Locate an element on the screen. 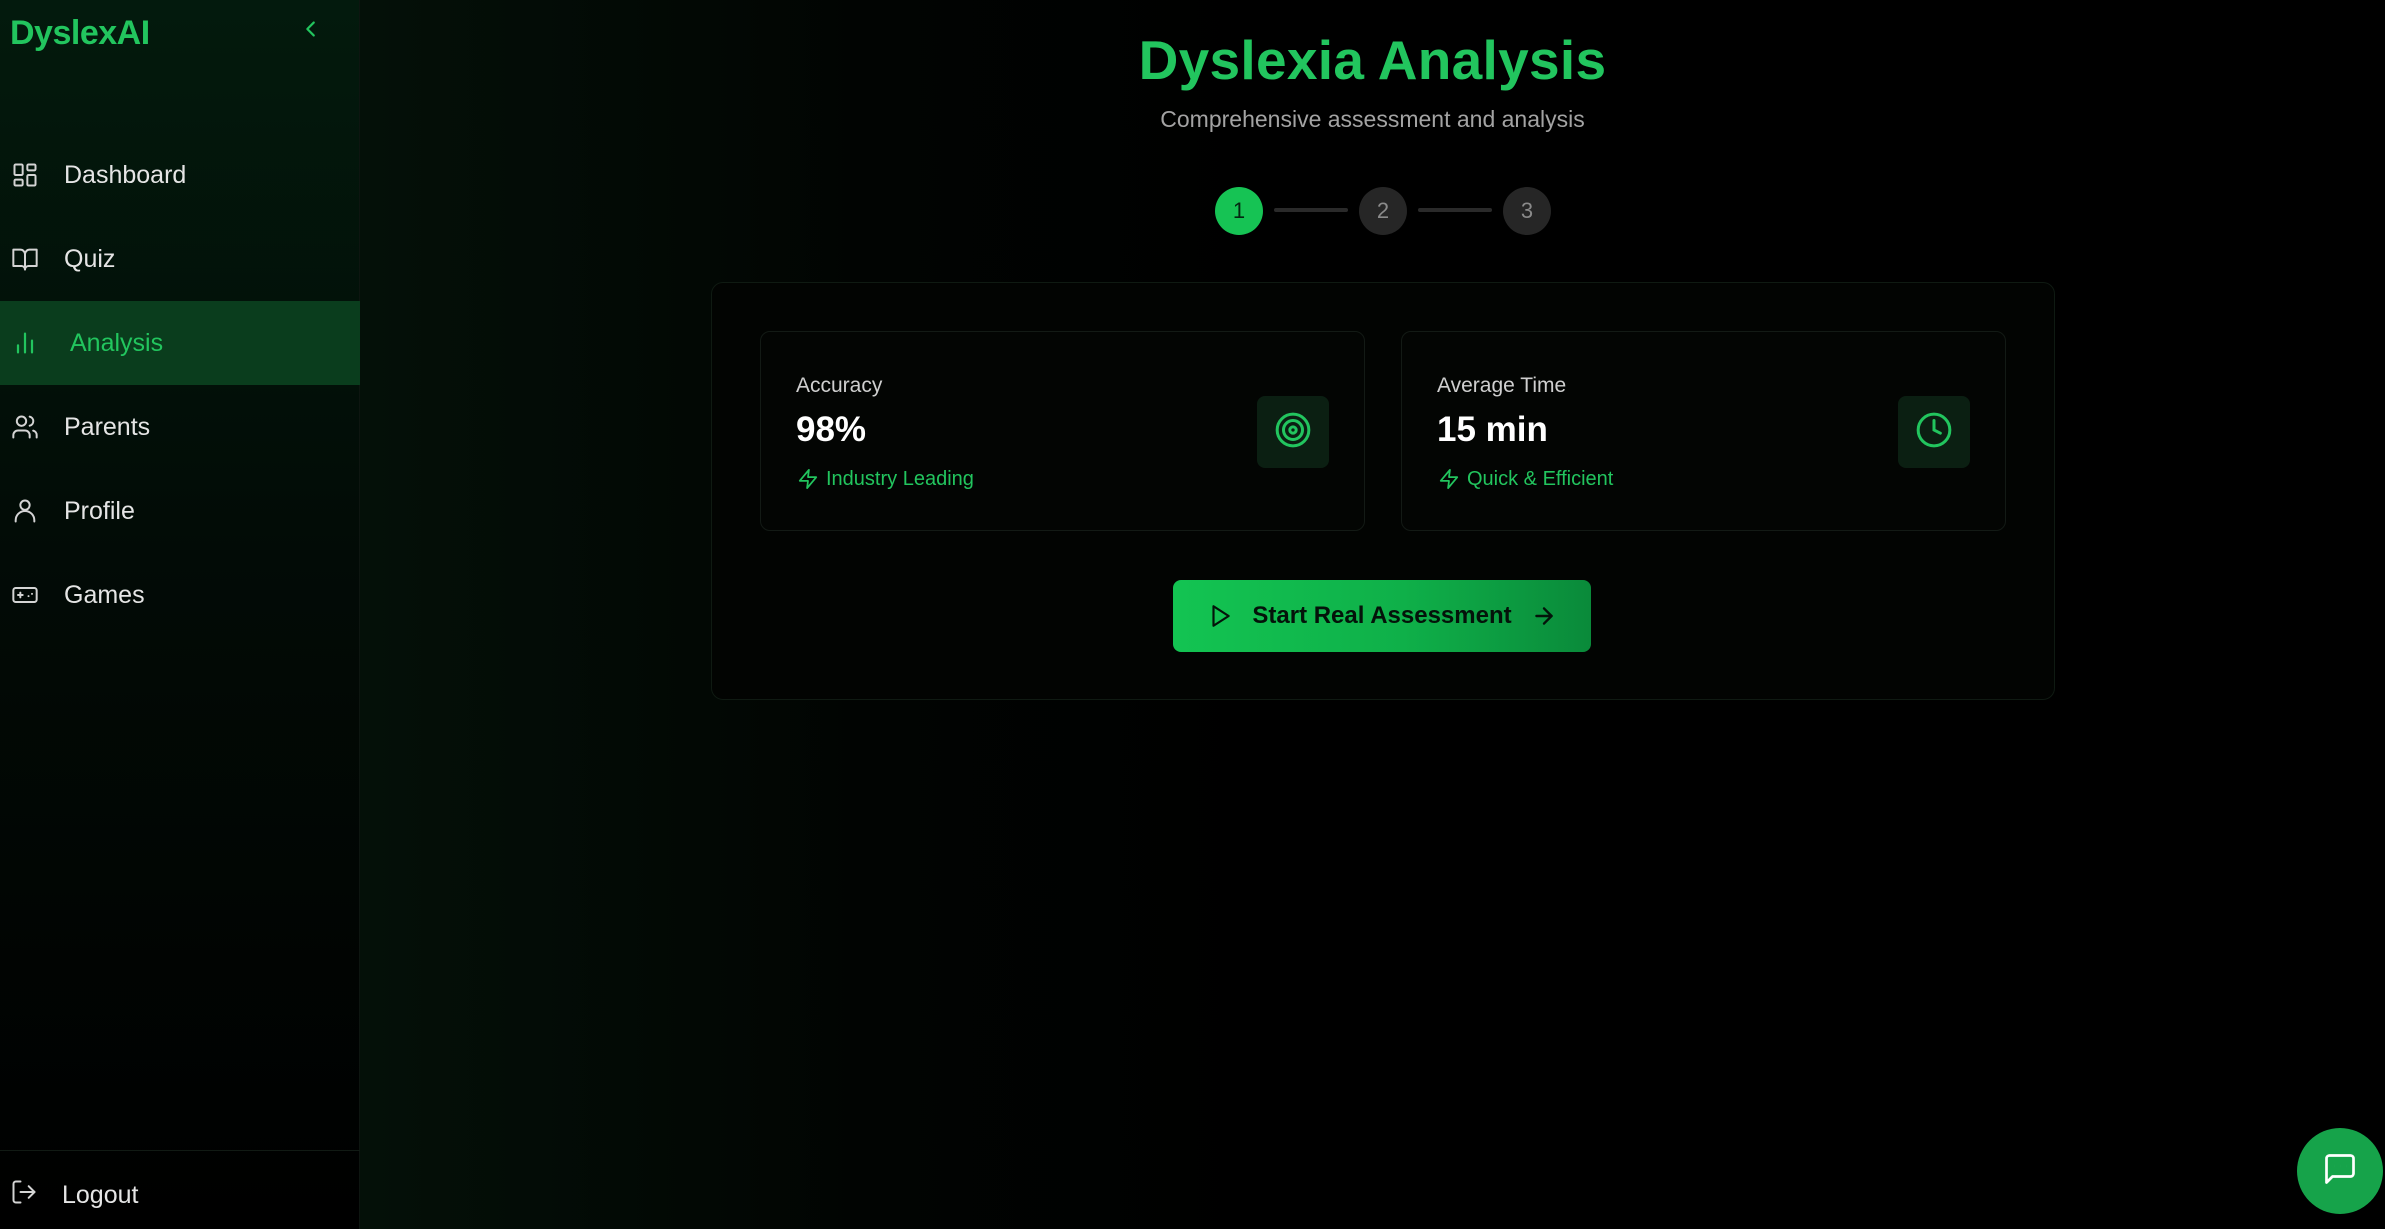 The image size is (2385, 1229). brand-logo: DyslexAI is located at coordinates (80, 33).